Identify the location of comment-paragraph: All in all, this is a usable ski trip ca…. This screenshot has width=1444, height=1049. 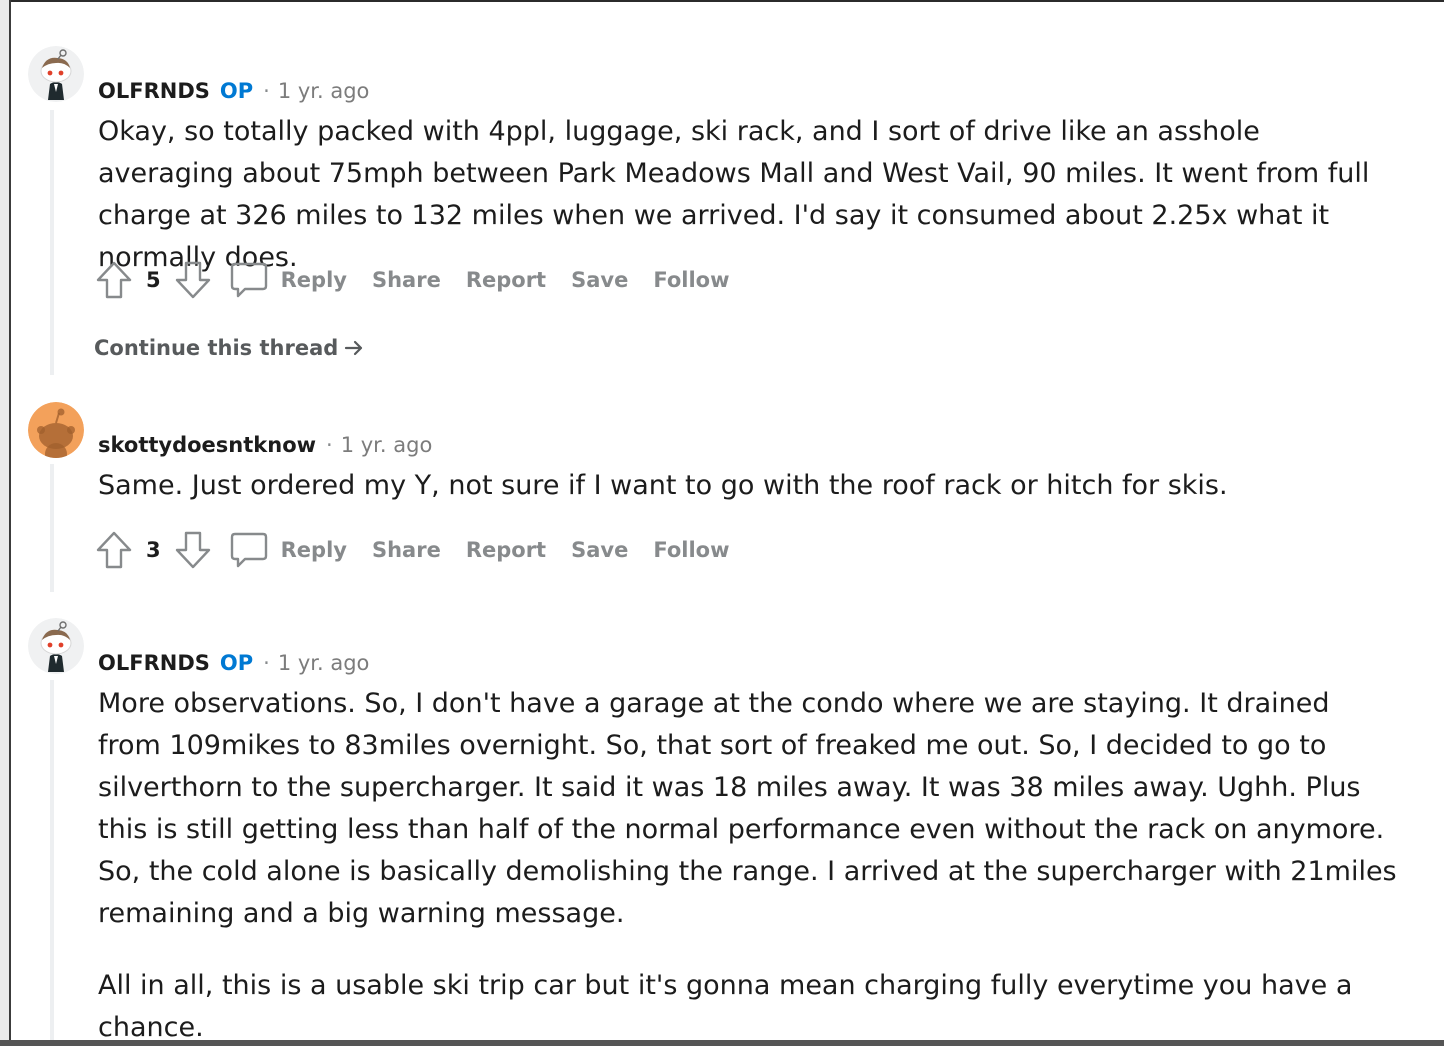
(725, 1006).